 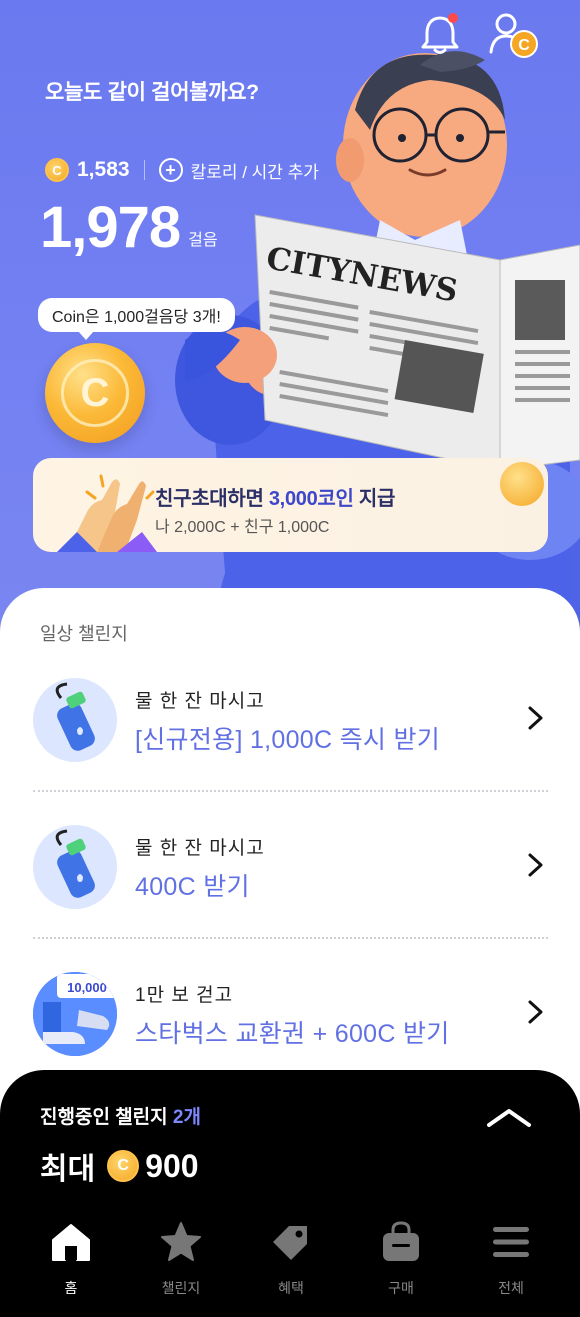 What do you see at coordinates (290, 880) in the screenshot?
I see `challenge-item-water: 물 한 잔 마시고 400C 받기` at bounding box center [290, 880].